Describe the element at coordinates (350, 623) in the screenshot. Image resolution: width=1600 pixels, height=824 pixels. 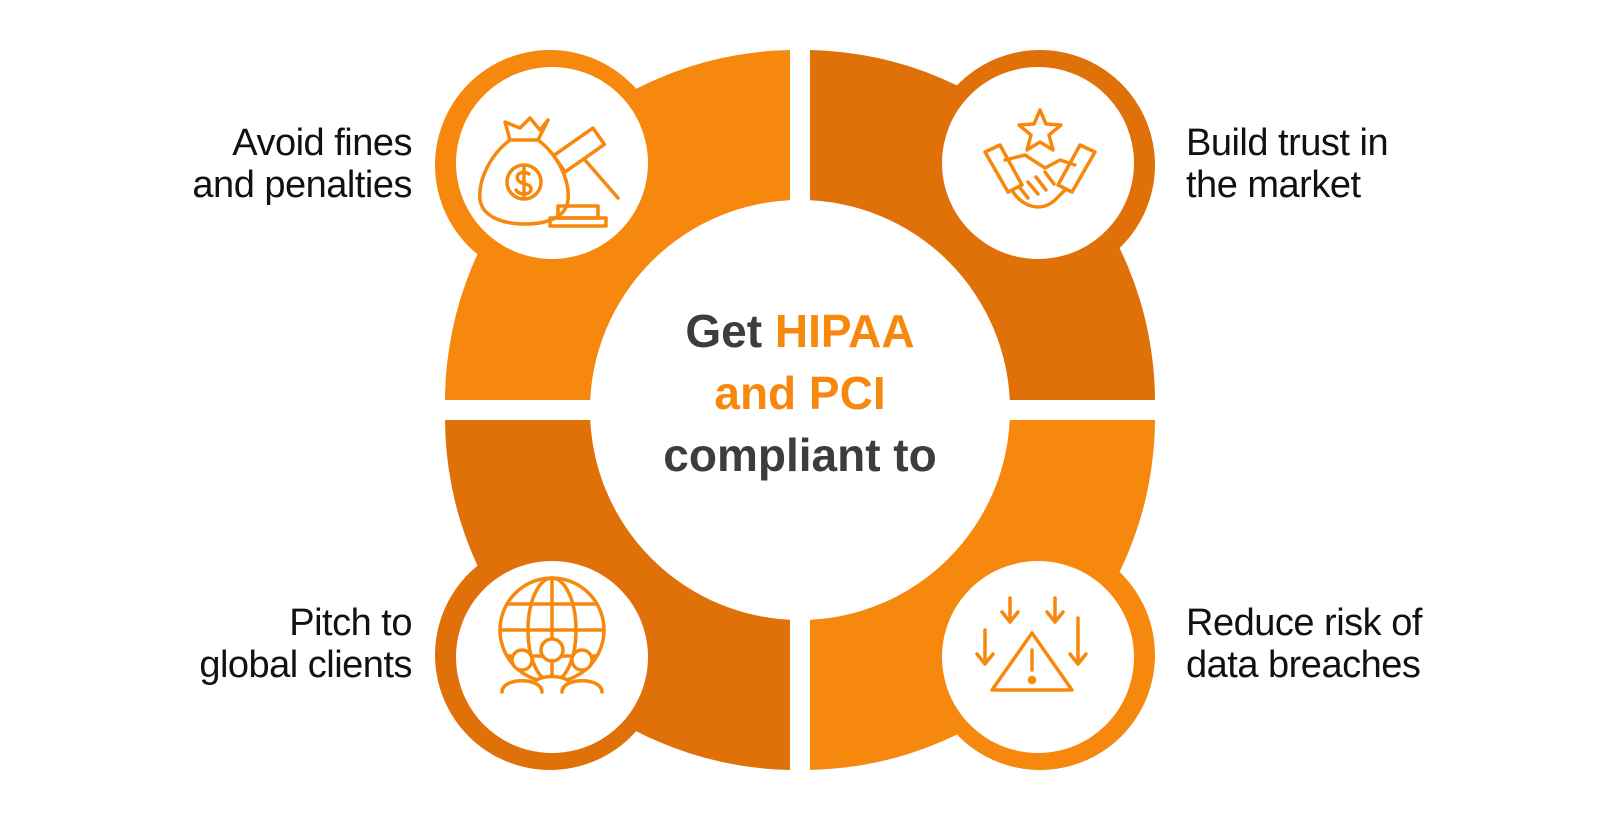
I see `label-pitch-global-line1: Pitch to` at that location.